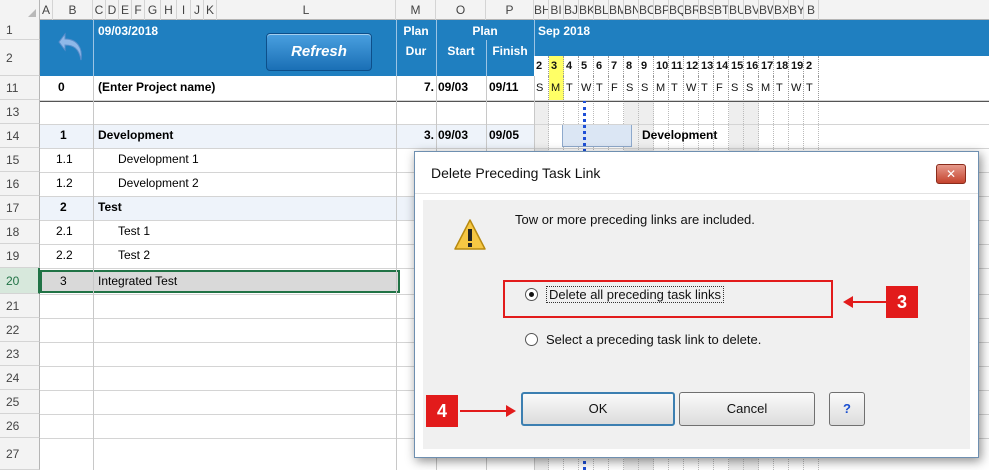  Describe the element at coordinates (125, 10) in the screenshot. I see `col-e: E` at that location.